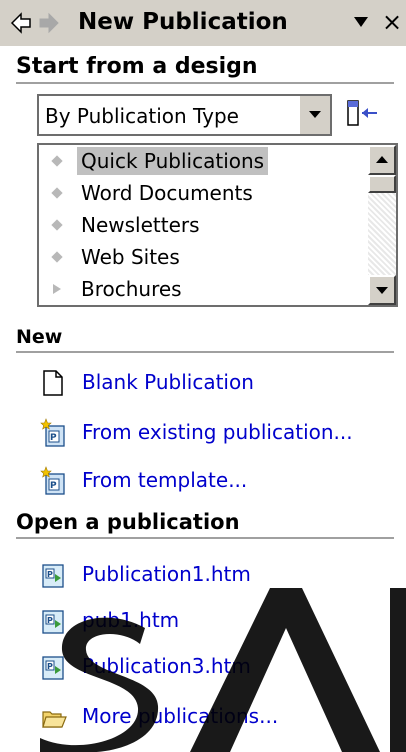 The image size is (406, 752). Describe the element at coordinates (173, 161) in the screenshot. I see `list-item-label: Quick Publications` at that location.